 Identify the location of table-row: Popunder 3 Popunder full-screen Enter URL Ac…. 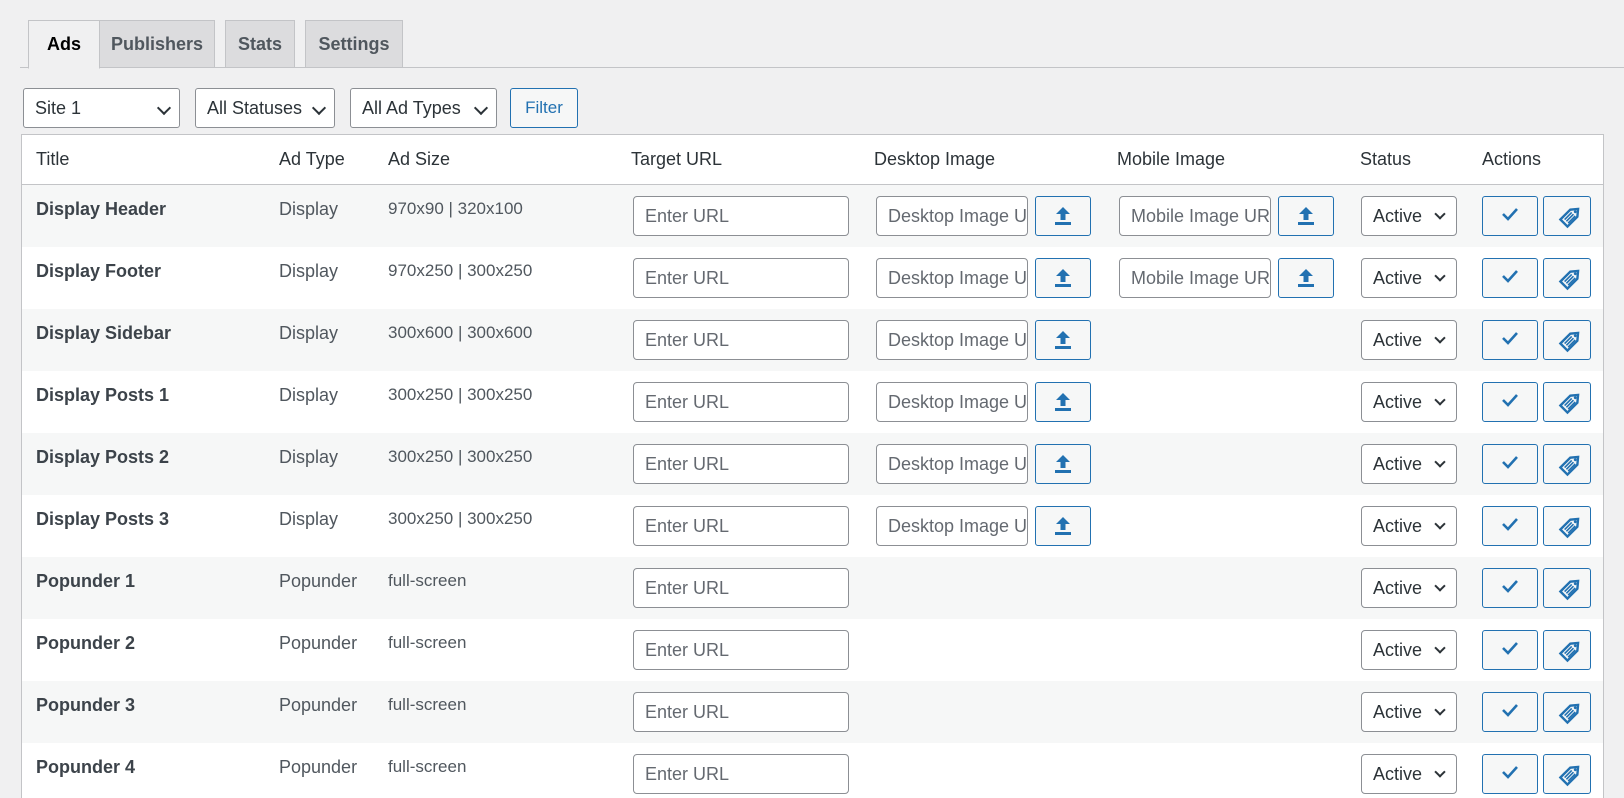
(812, 712).